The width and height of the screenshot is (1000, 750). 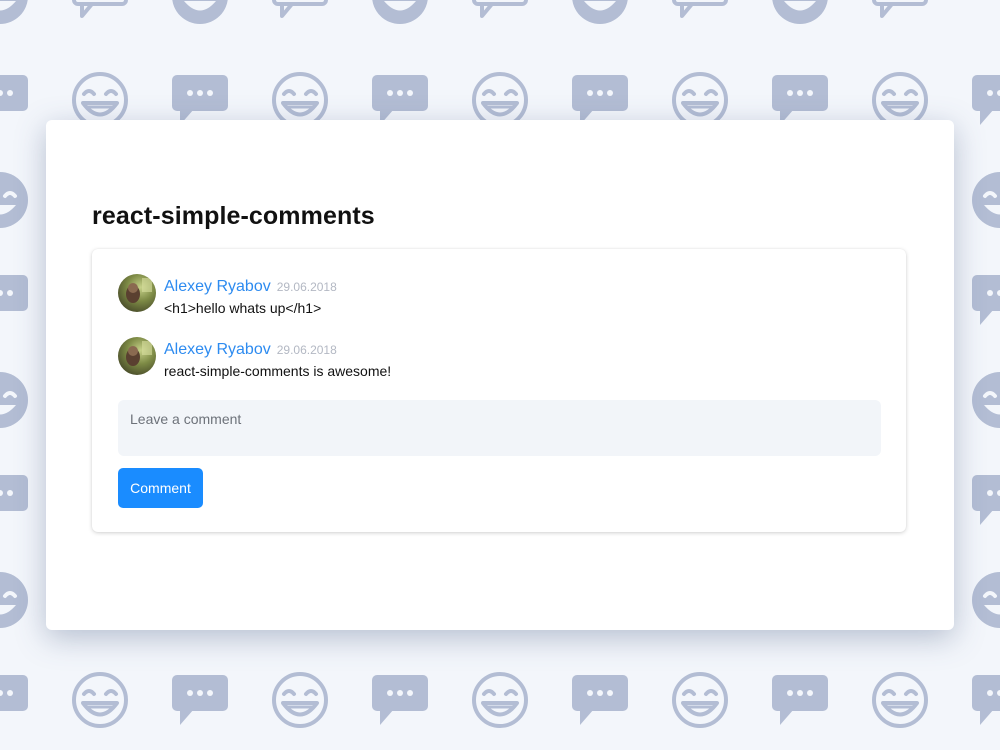 I want to click on comment-input, so click(x=499, y=428).